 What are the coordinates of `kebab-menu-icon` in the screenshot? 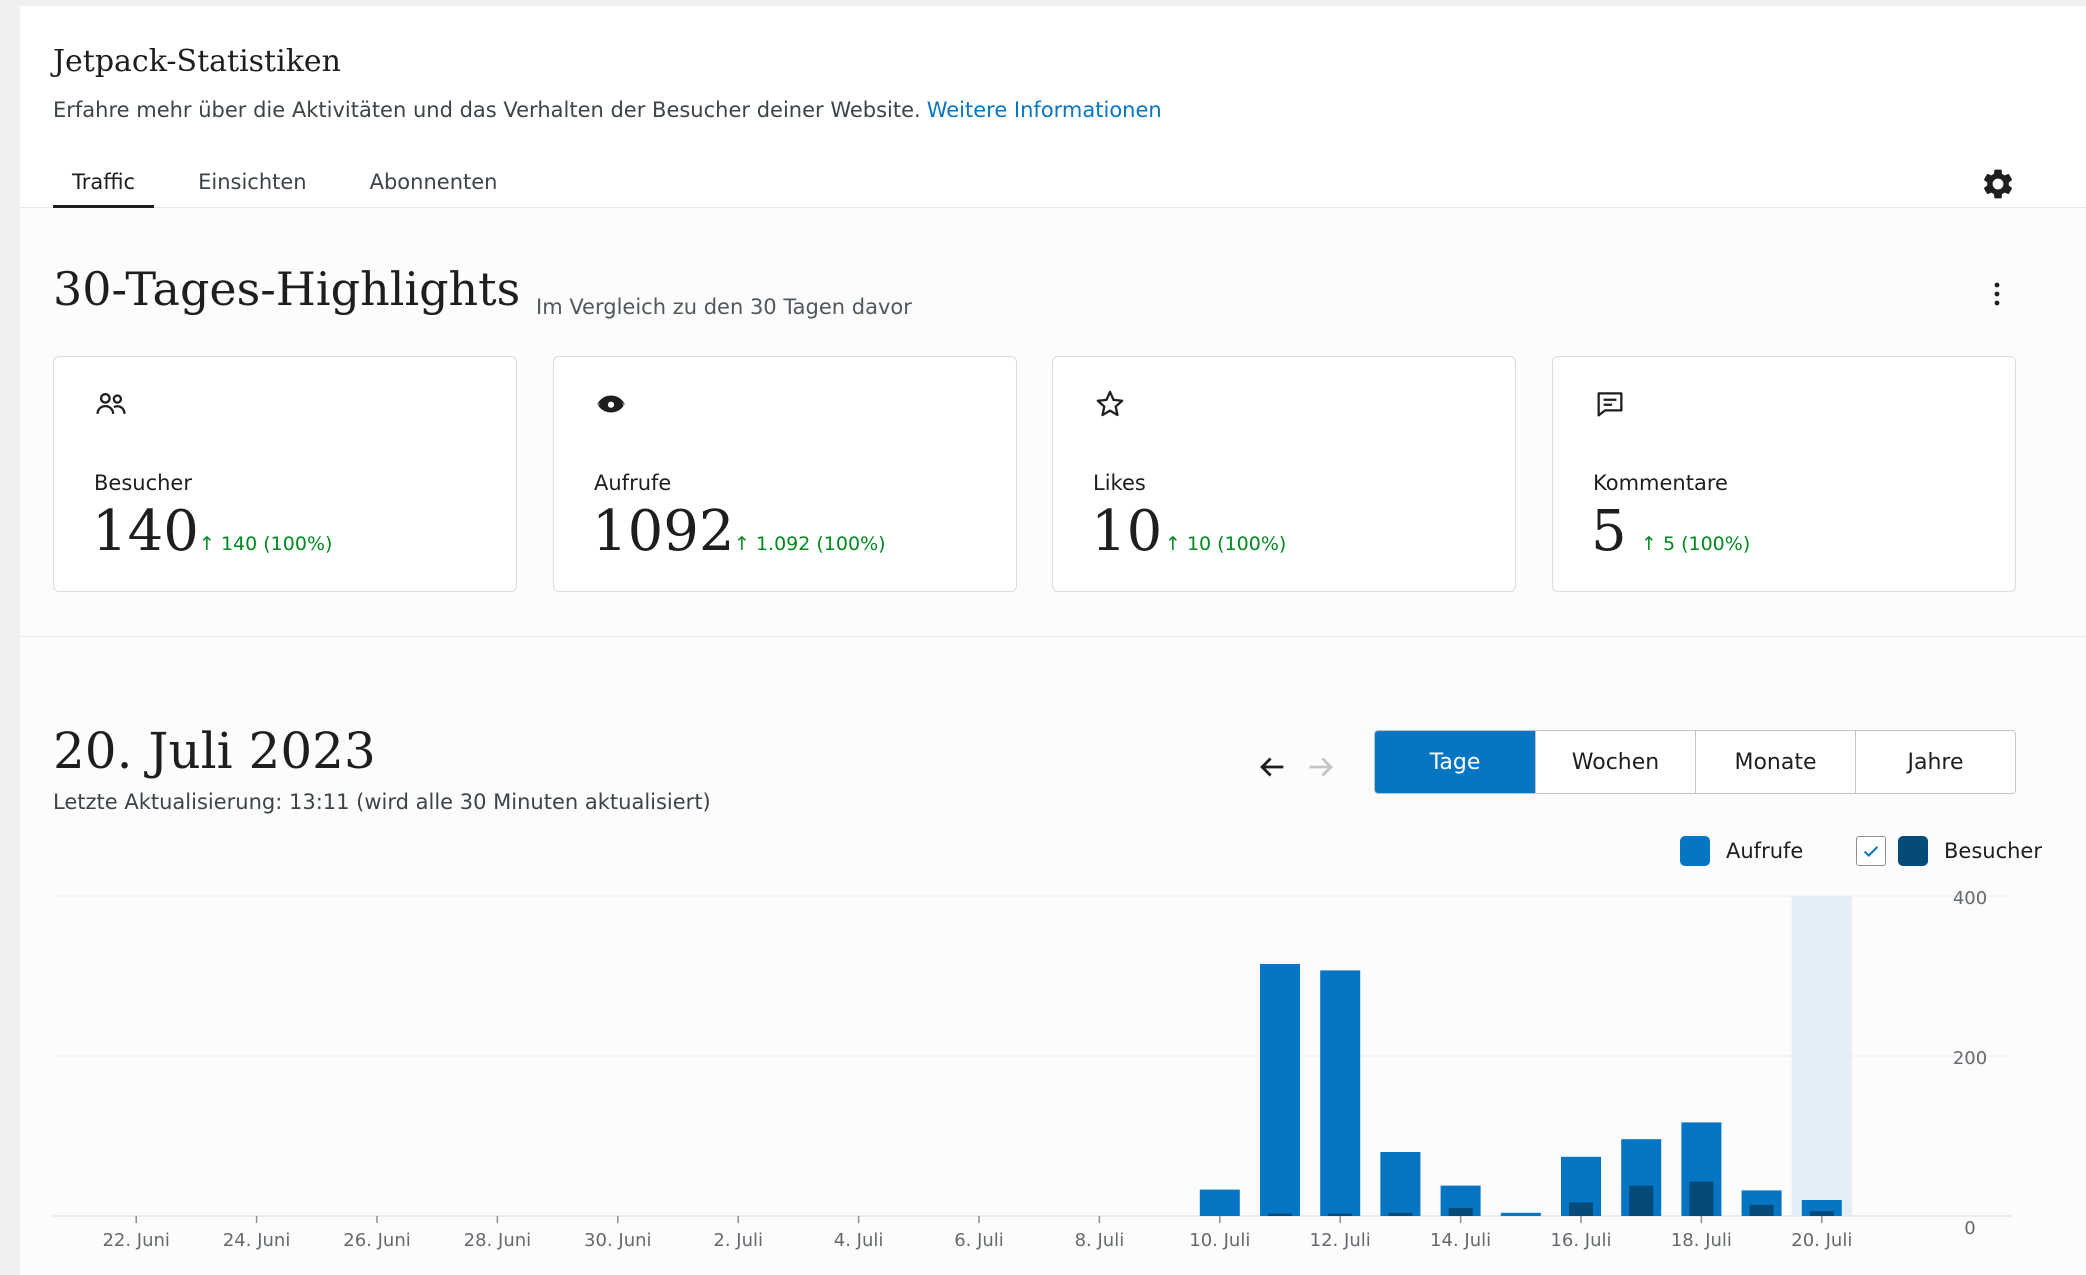 It's located at (1997, 294).